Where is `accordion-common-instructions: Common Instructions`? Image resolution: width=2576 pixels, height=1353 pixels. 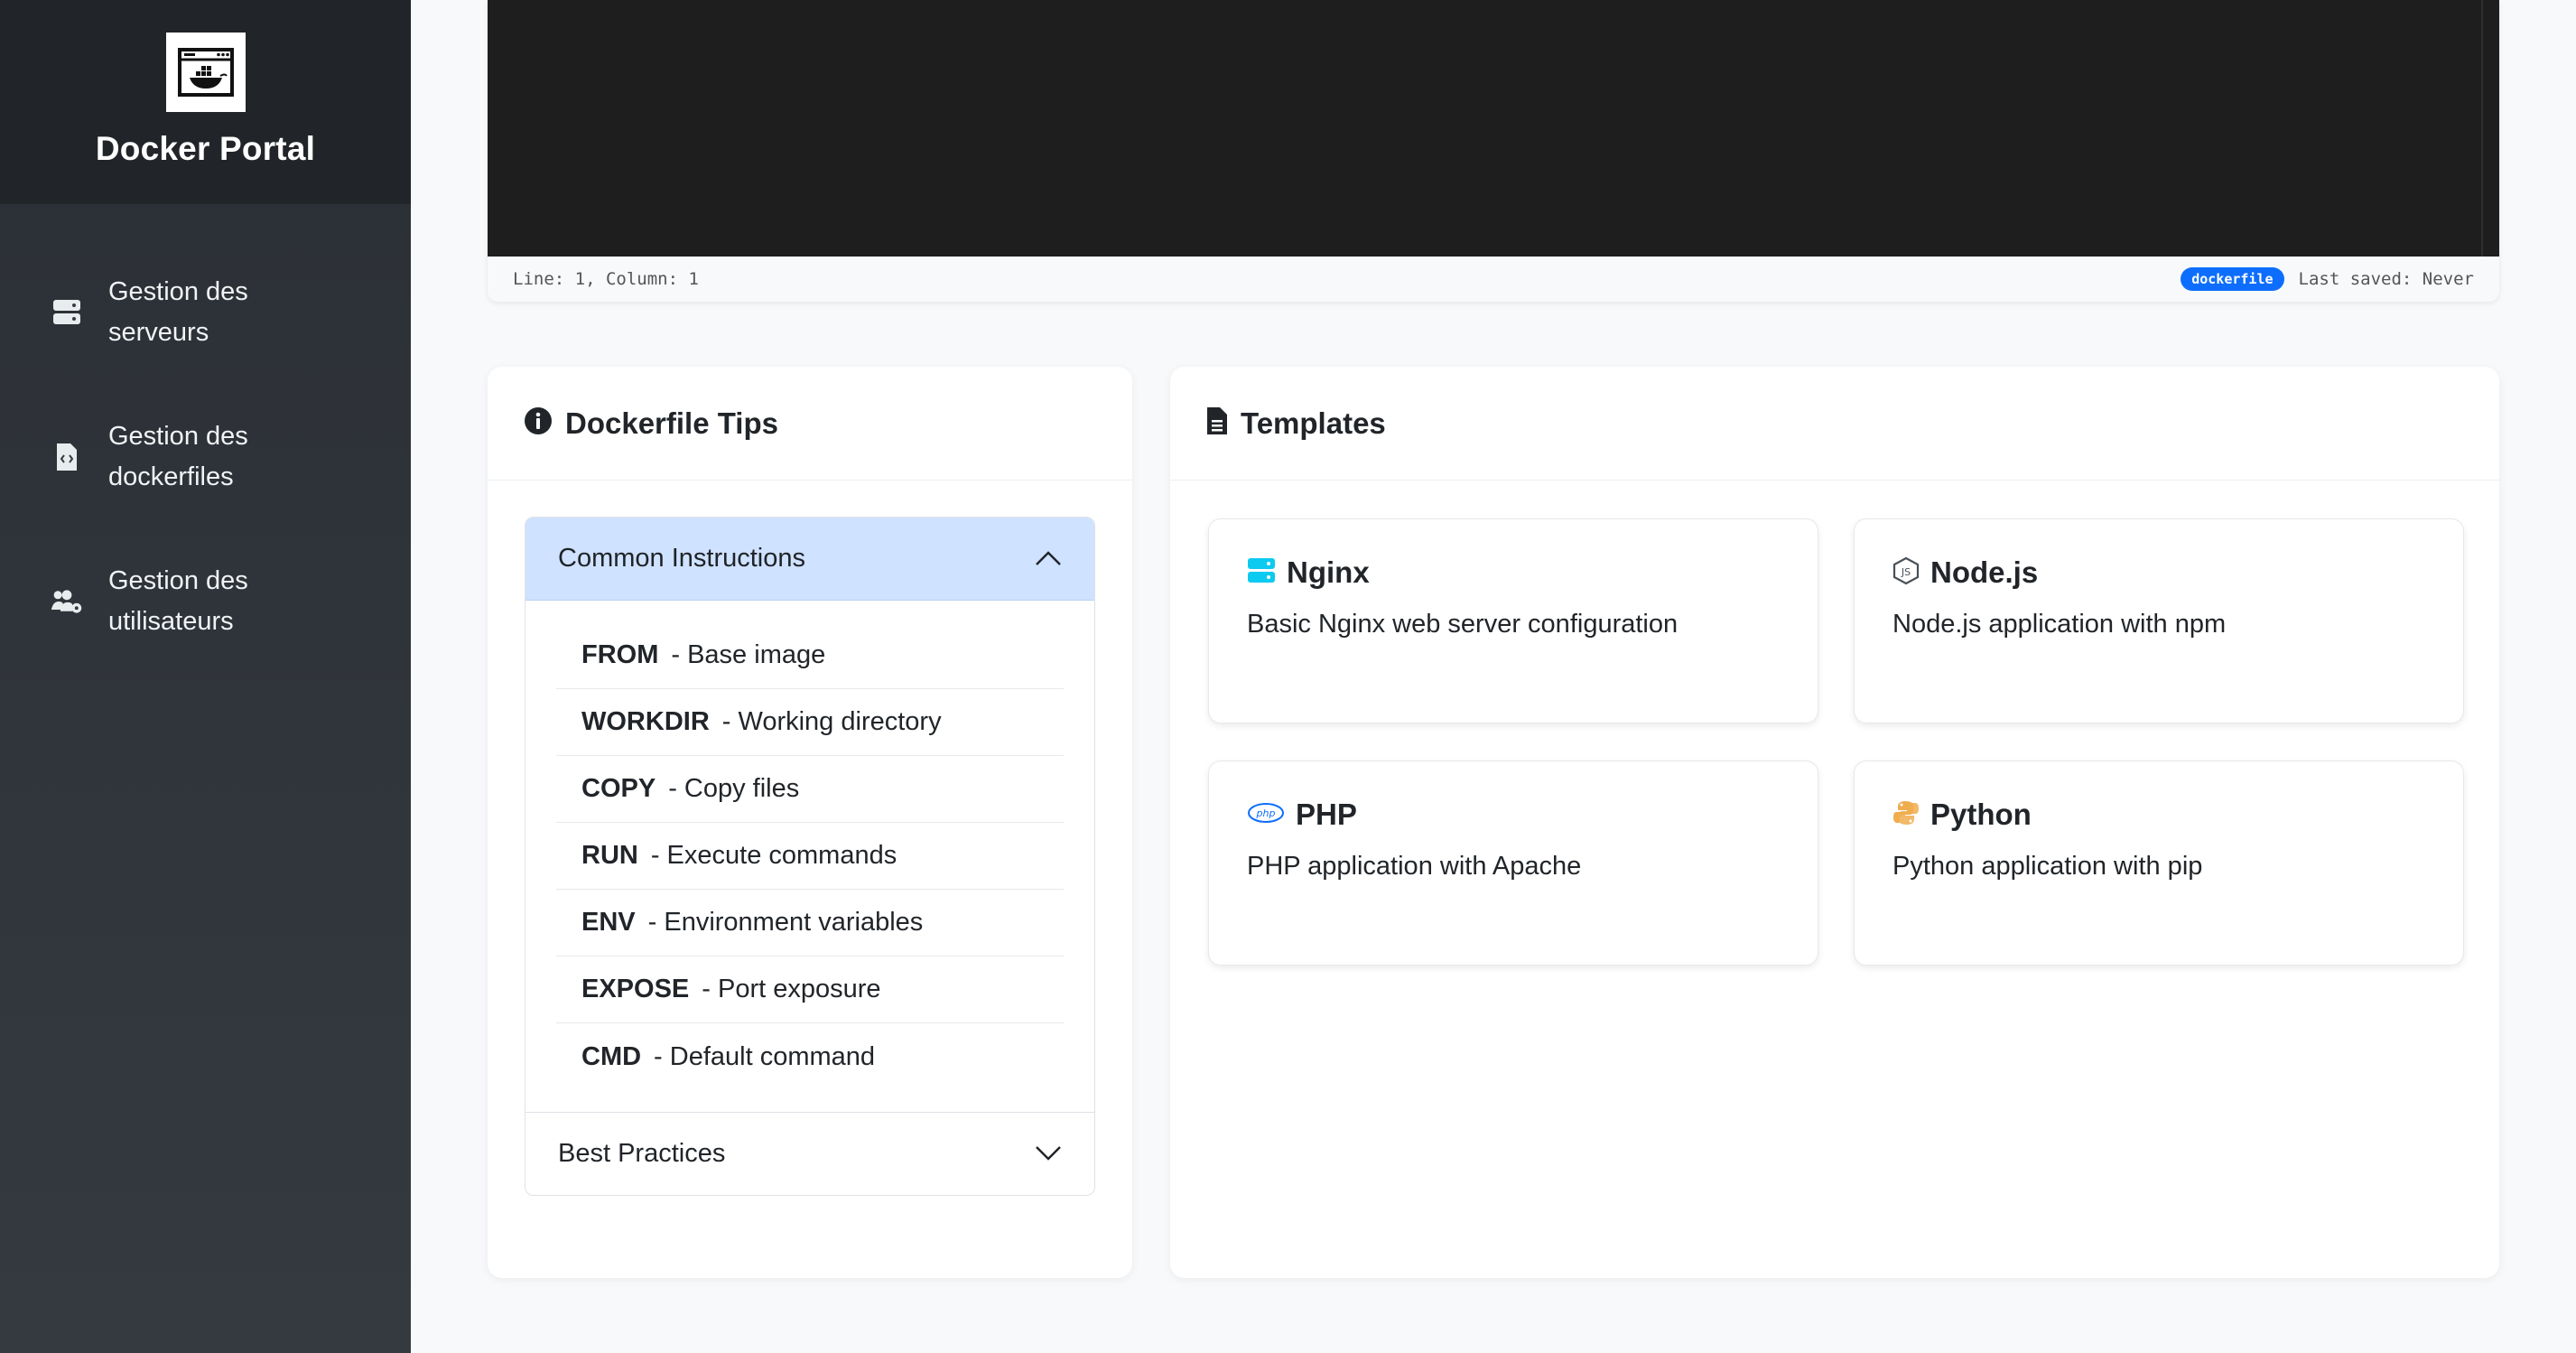
accordion-common-instructions: Common Instructions is located at coordinates (809, 559).